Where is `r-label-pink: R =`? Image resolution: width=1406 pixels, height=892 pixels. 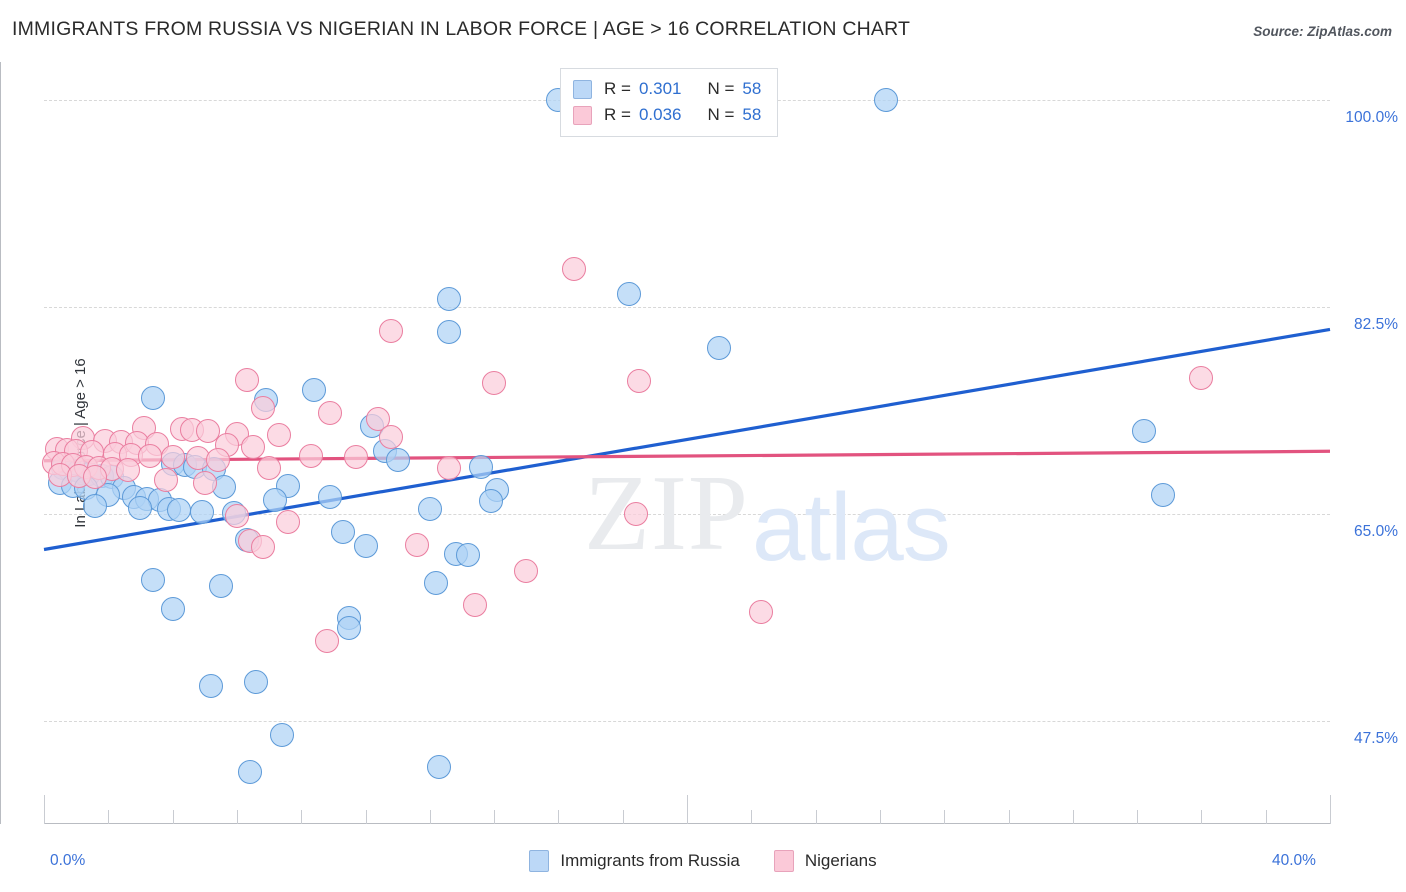
r-label-pink: R = is located at coordinates (617, 114).